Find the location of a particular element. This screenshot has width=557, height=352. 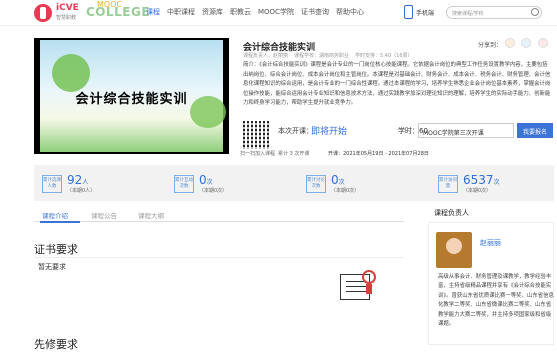

nav-item-zjy: 职教云 is located at coordinates (240, 14).